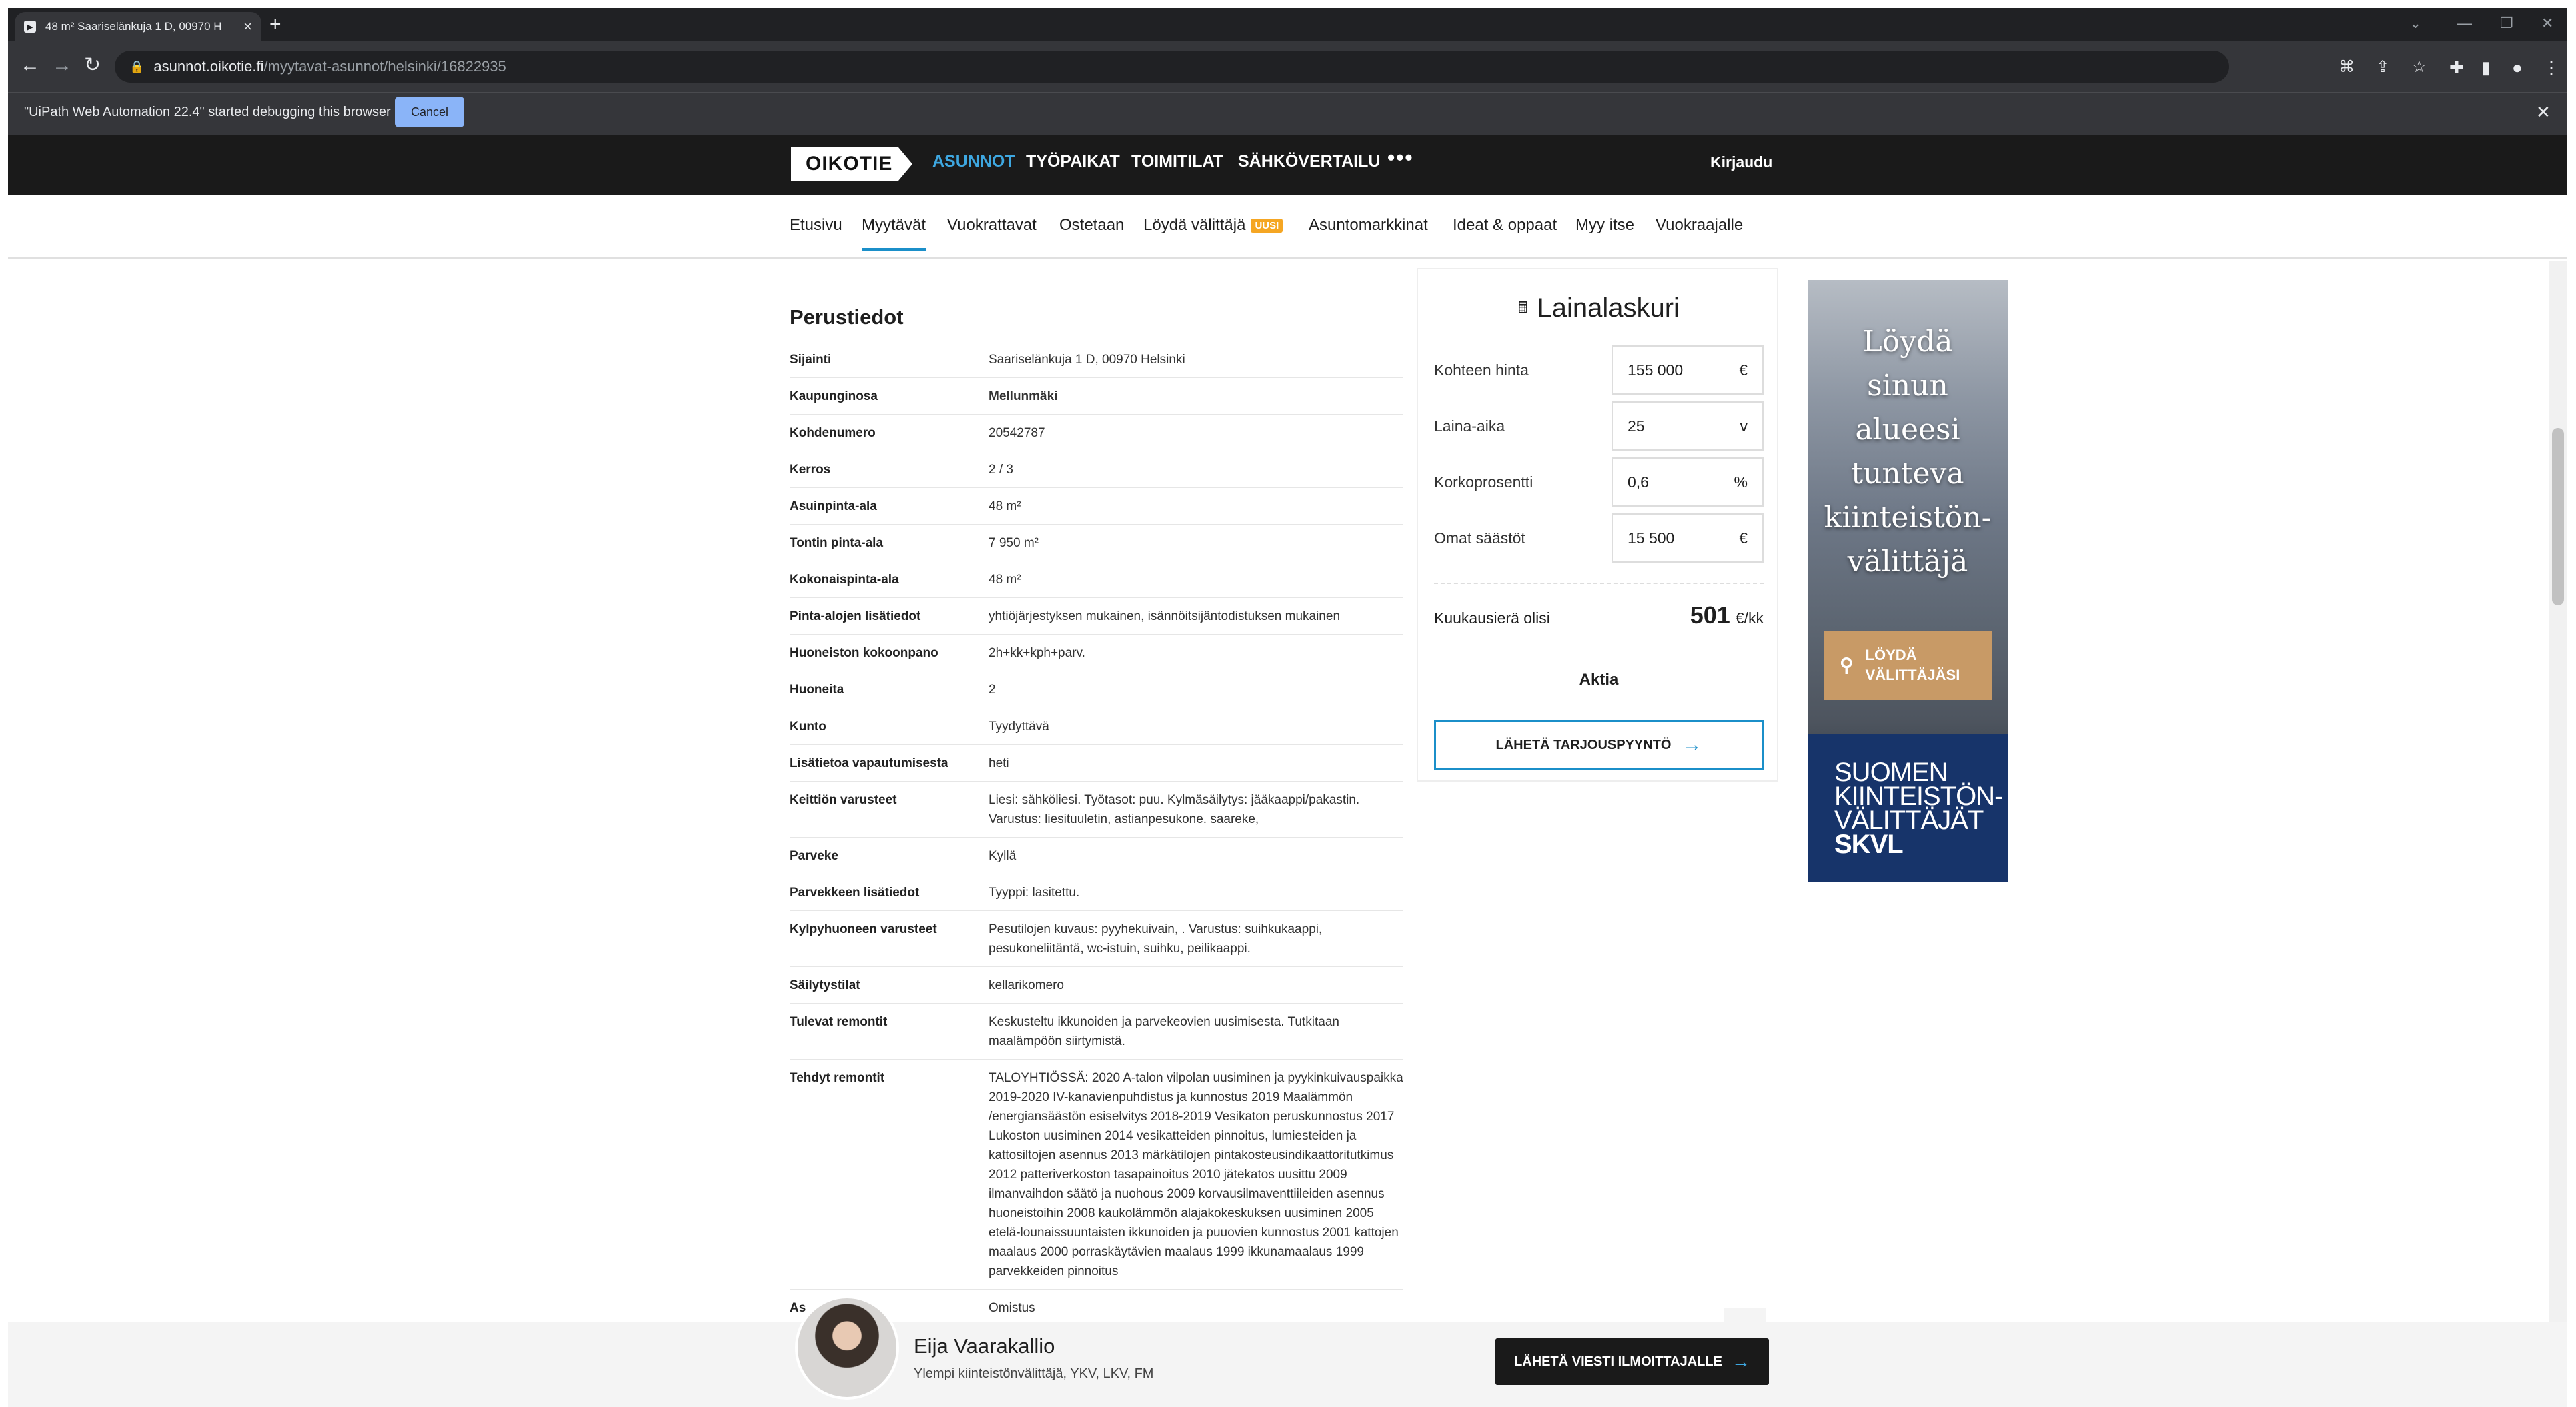 The height and width of the screenshot is (1407, 2576). What do you see at coordinates (1637, 426) in the screenshot?
I see `term-value: 25` at bounding box center [1637, 426].